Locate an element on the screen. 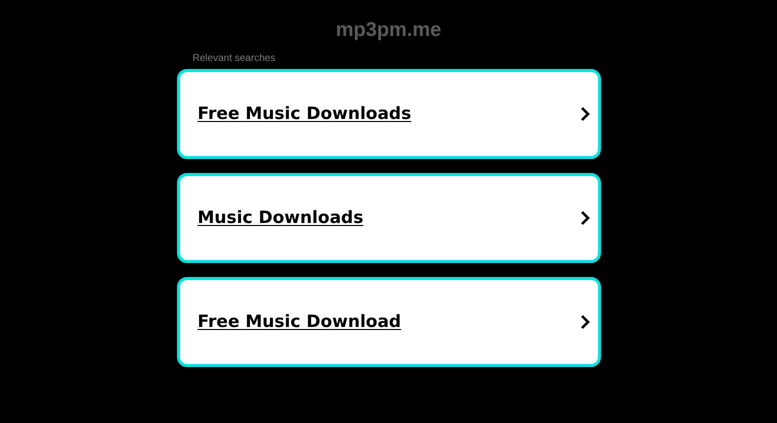 Image resolution: width=777 pixels, height=423 pixels. search-link-card: Free Music Download is located at coordinates (388, 322).